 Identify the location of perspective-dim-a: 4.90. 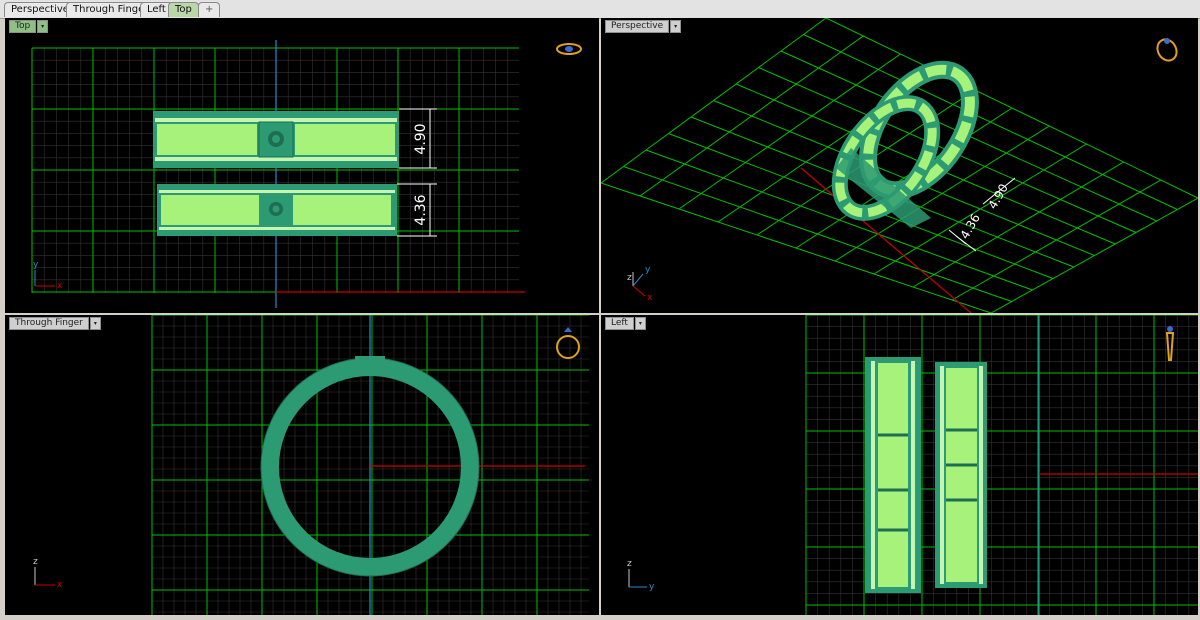
(997, 196).